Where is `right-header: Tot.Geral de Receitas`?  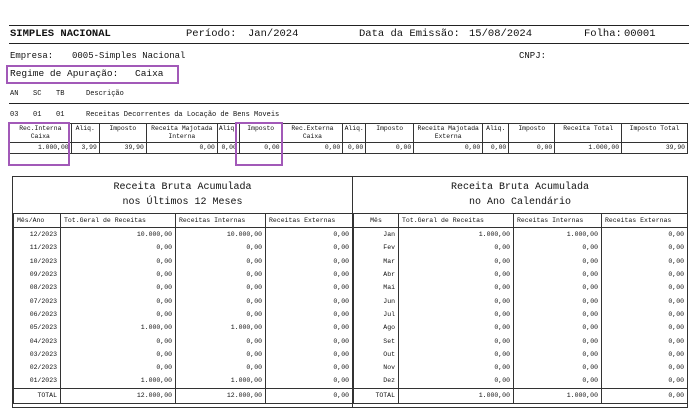 right-header: Tot.Geral de Receitas is located at coordinates (456, 220).